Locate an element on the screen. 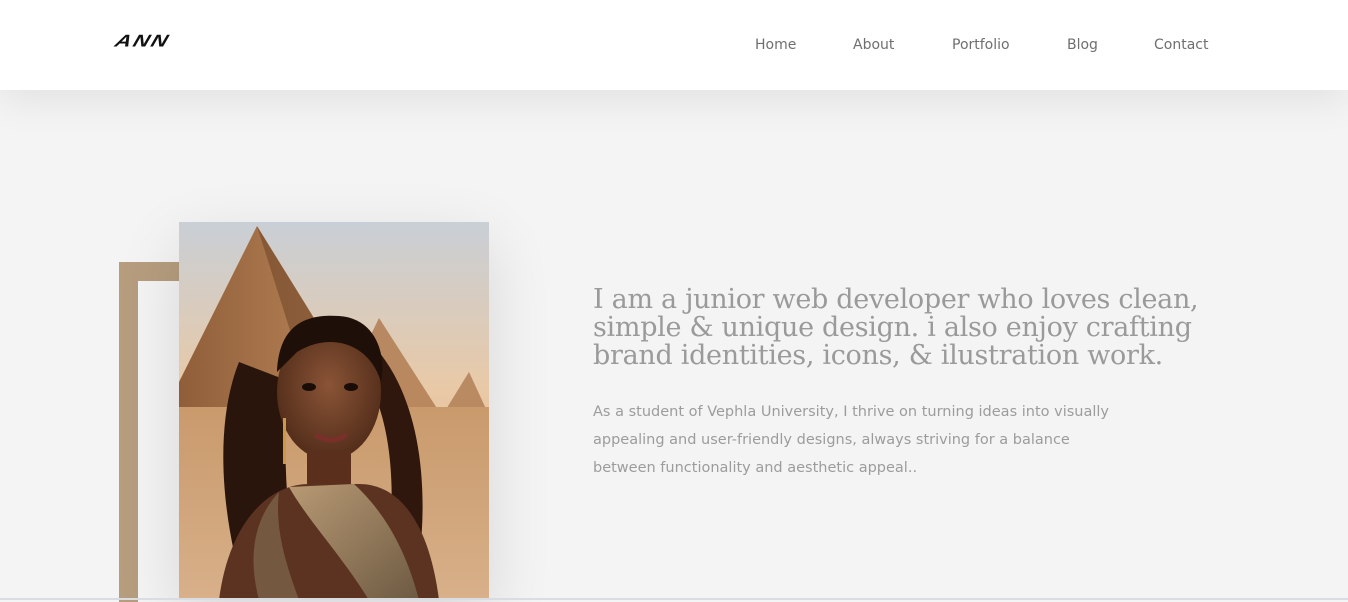  nav-portfolio-link: Portfolio is located at coordinates (981, 45).